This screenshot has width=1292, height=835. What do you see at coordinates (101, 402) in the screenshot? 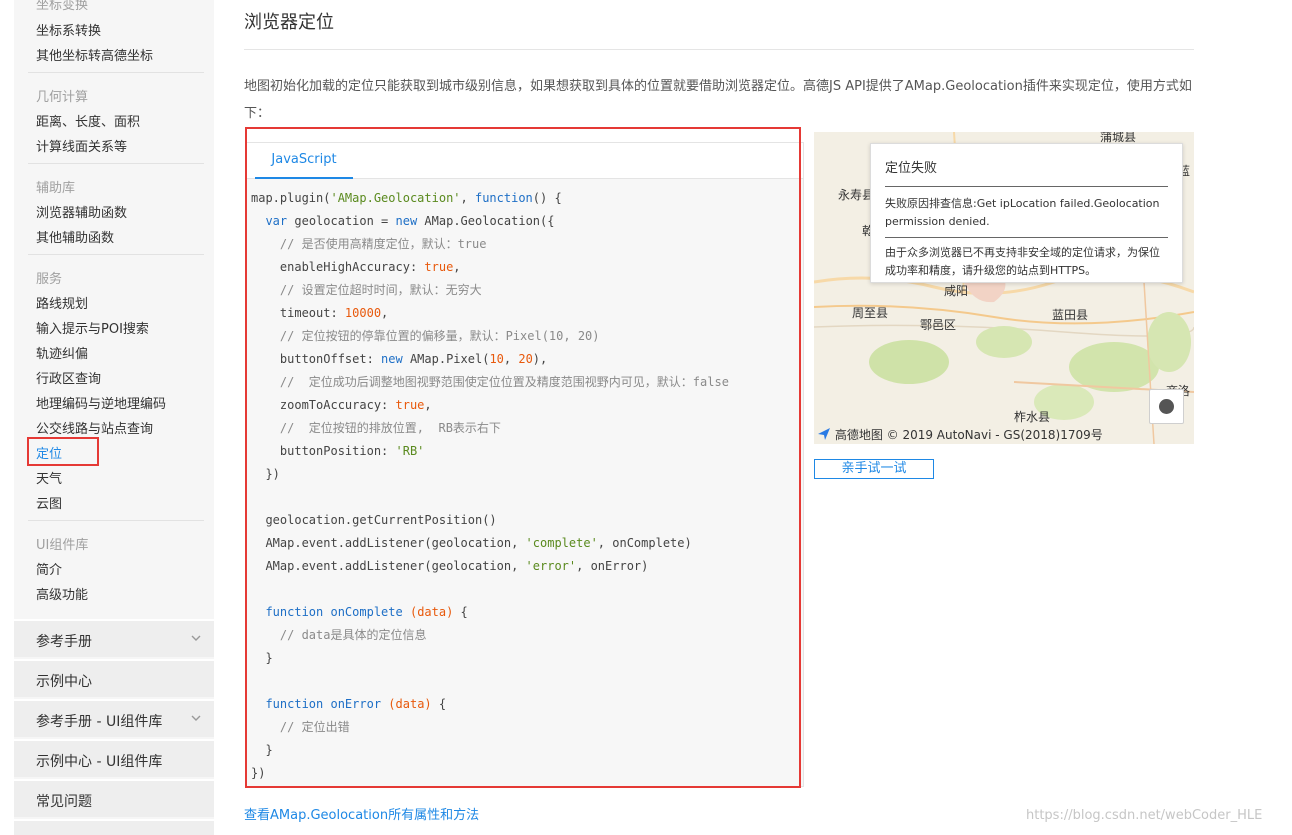
I see `sidebar-item-geocoding: 地理编码与逆地理编码` at bounding box center [101, 402].